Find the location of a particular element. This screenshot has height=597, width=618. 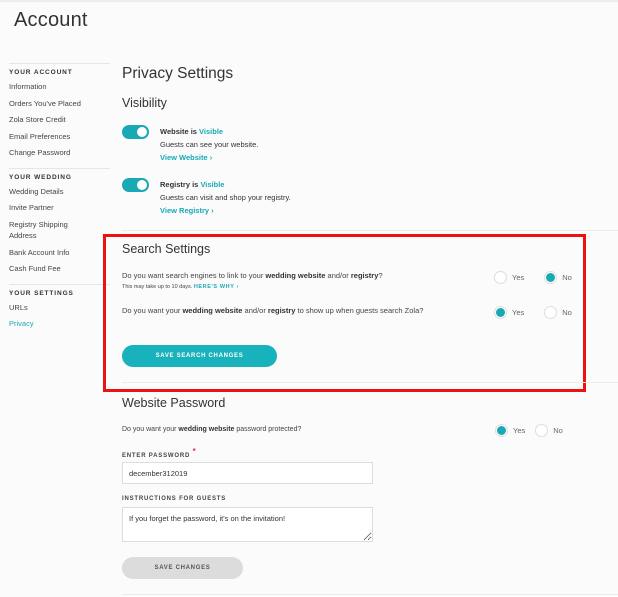

zola-search-yes-option: Yes is located at coordinates (519, 312).